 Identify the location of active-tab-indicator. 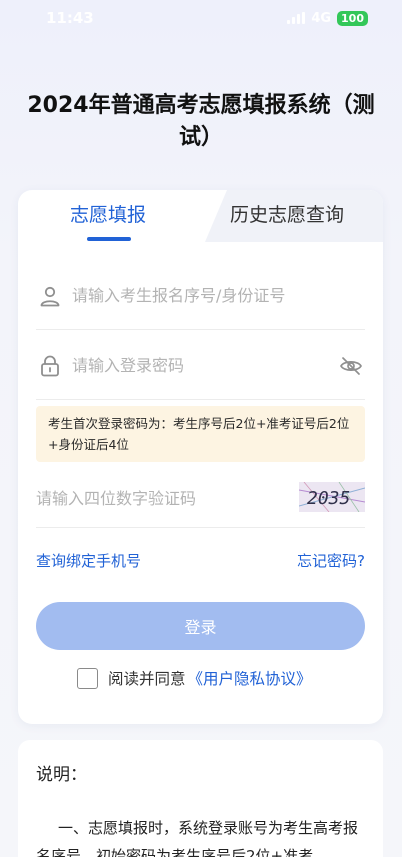
(109, 239).